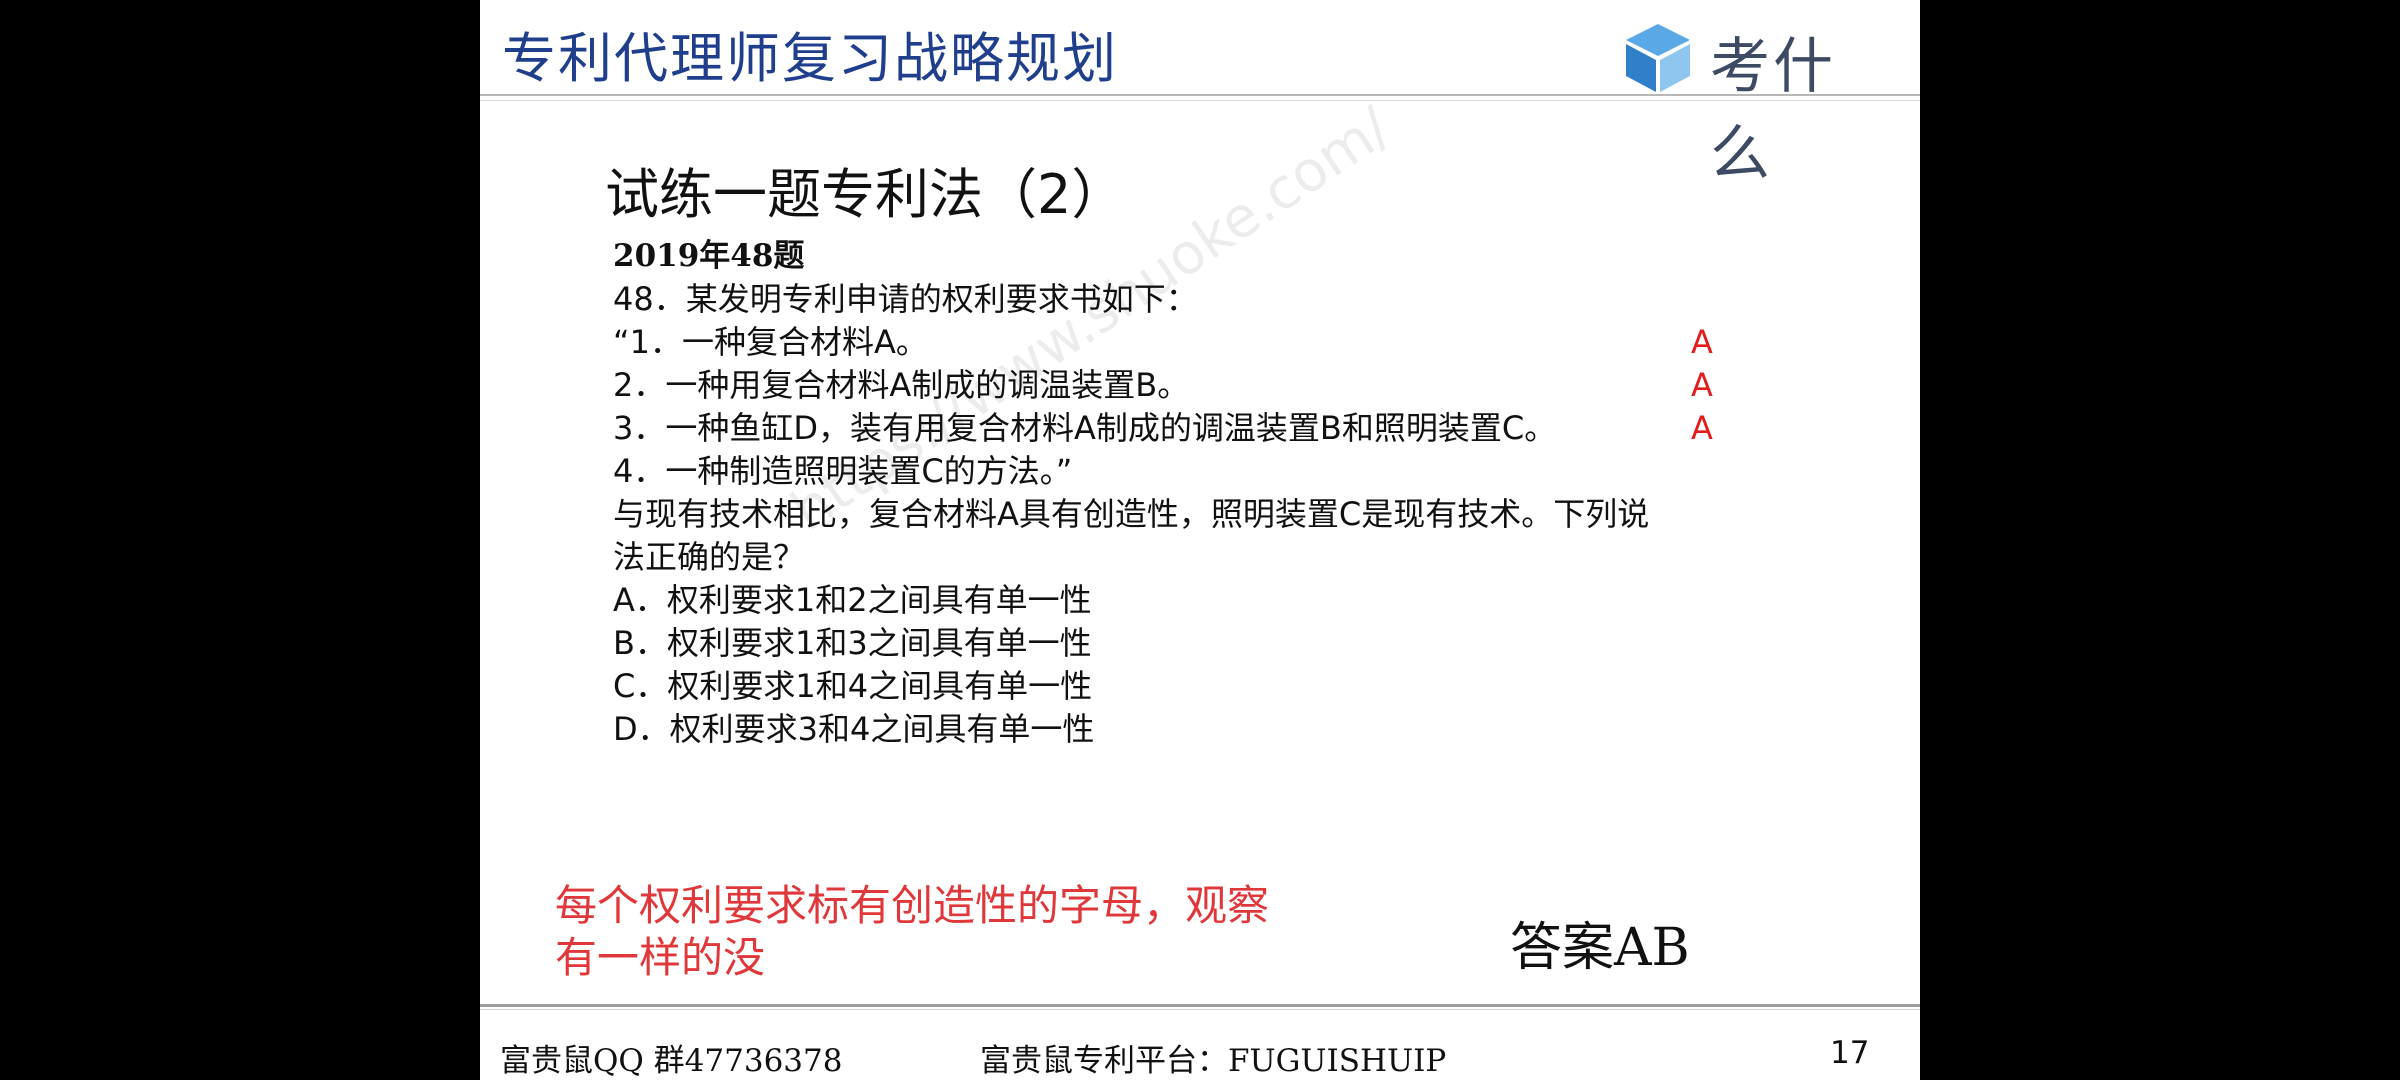 The image size is (2400, 1080). What do you see at coordinates (1200, 100) in the screenshot?
I see `header-divider-thin` at bounding box center [1200, 100].